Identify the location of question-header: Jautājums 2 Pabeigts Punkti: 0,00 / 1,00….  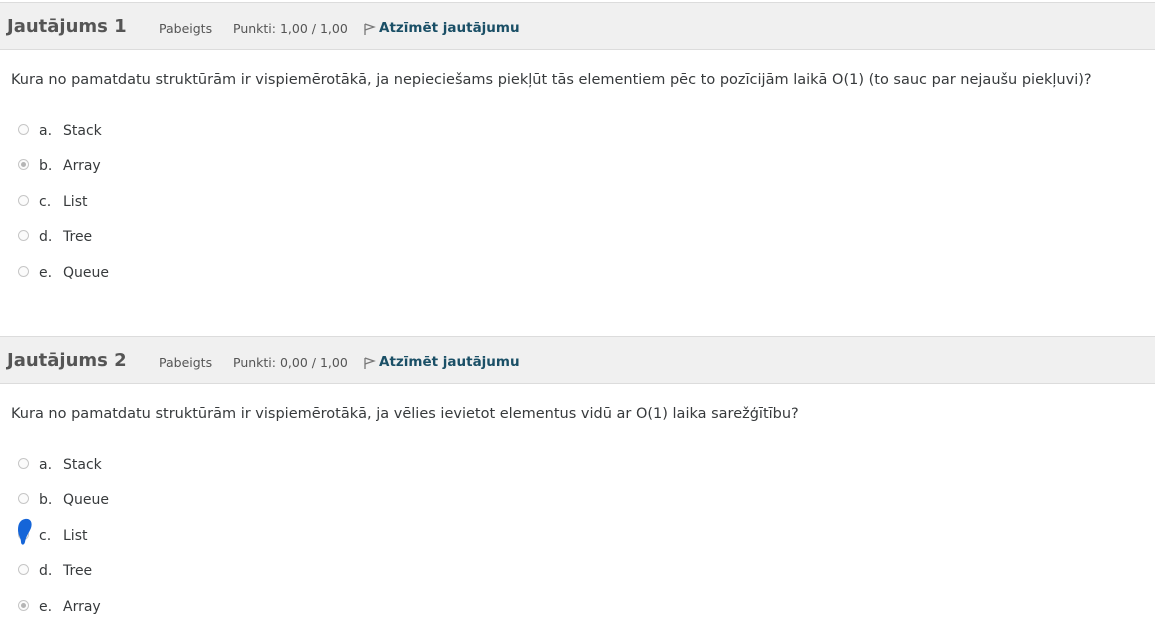
(577, 360).